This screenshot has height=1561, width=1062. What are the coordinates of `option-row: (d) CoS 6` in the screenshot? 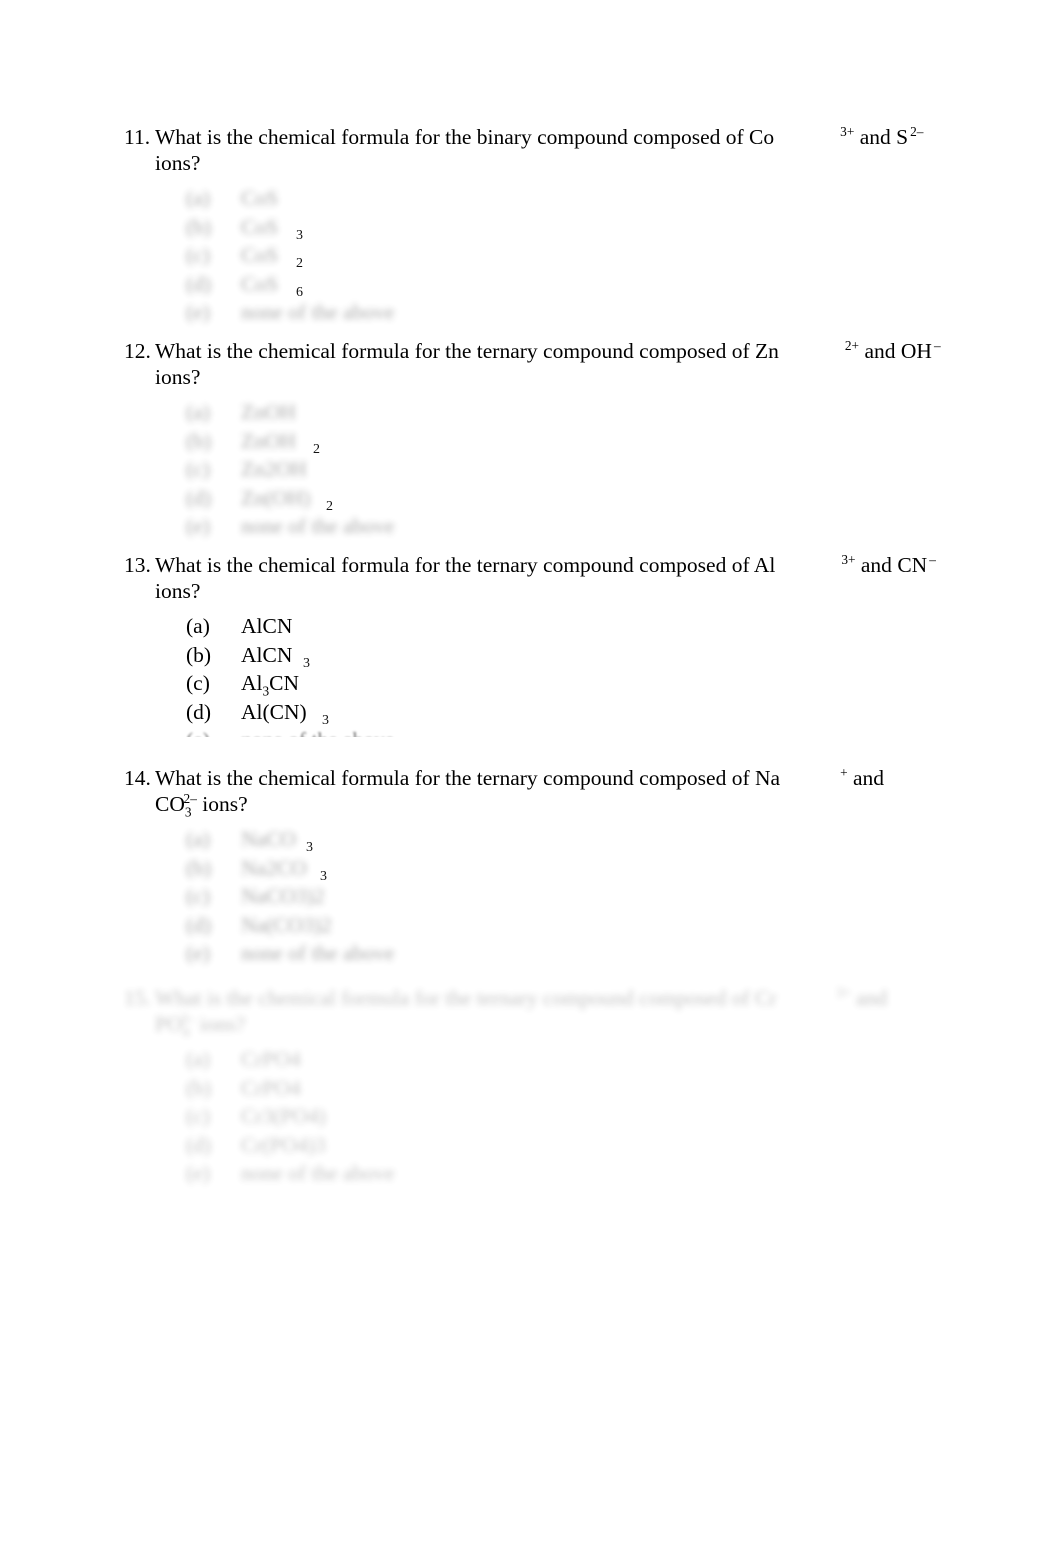 It's located at (570, 285).